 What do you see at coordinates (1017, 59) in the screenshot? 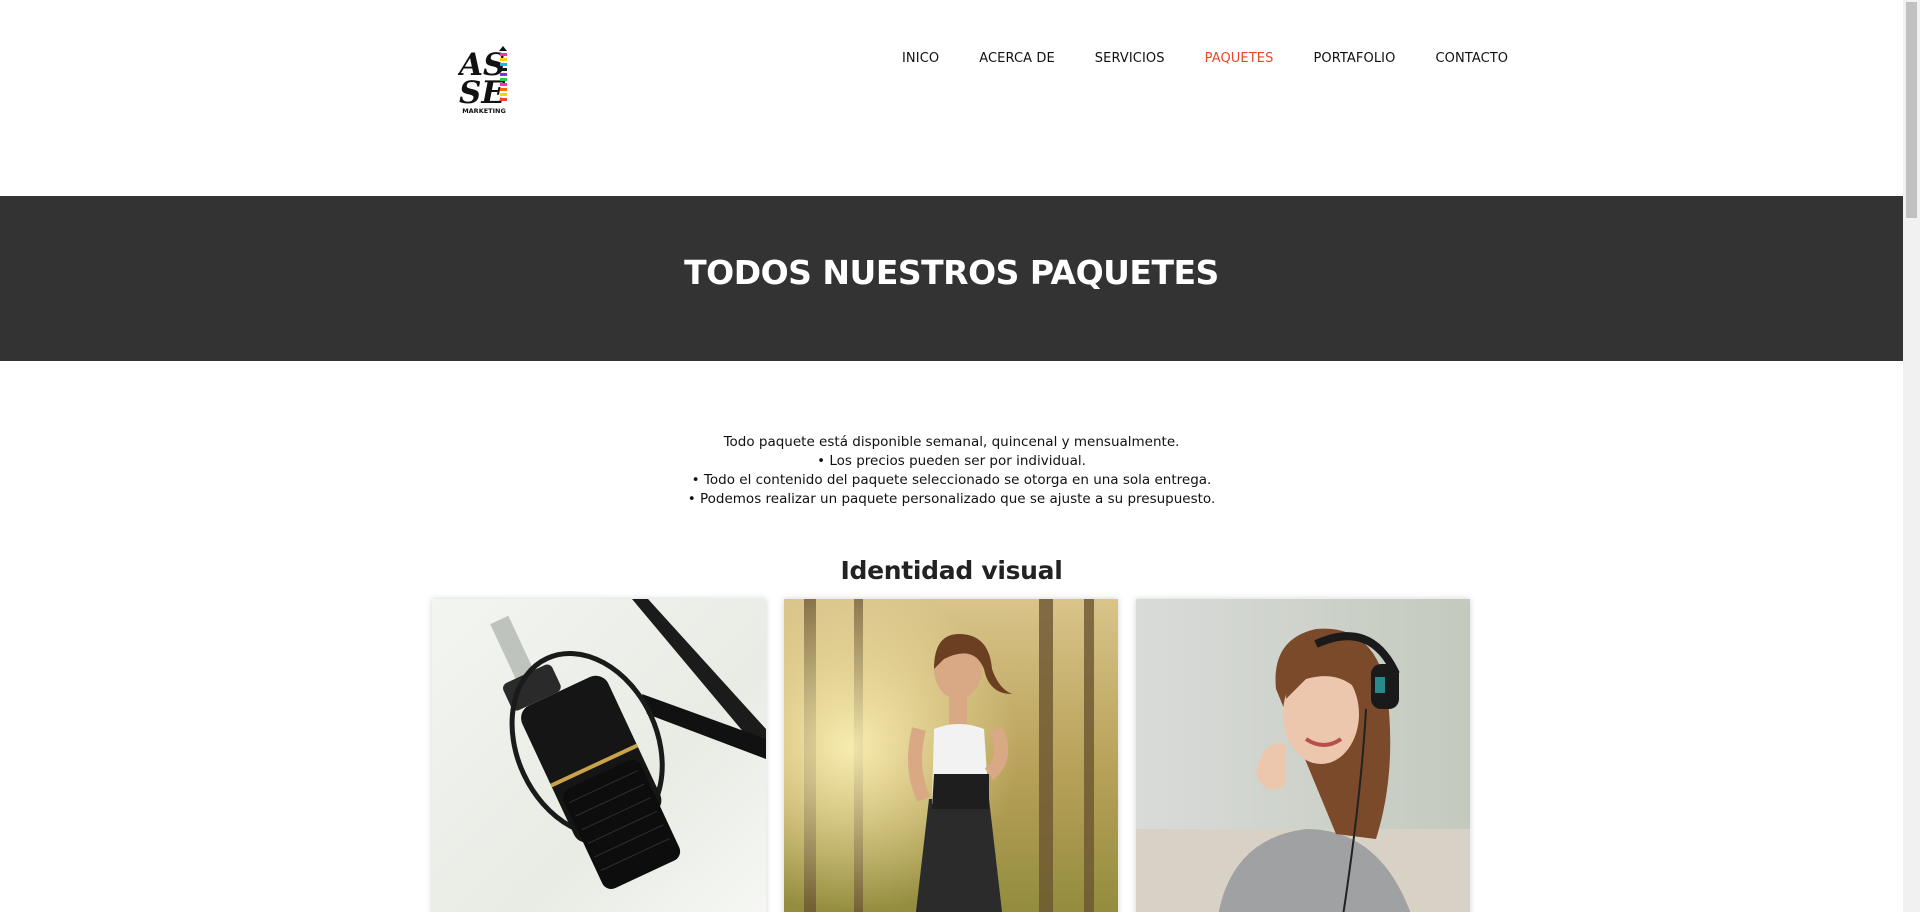
I see `nav-acerca-de: ACERCA DE` at bounding box center [1017, 59].